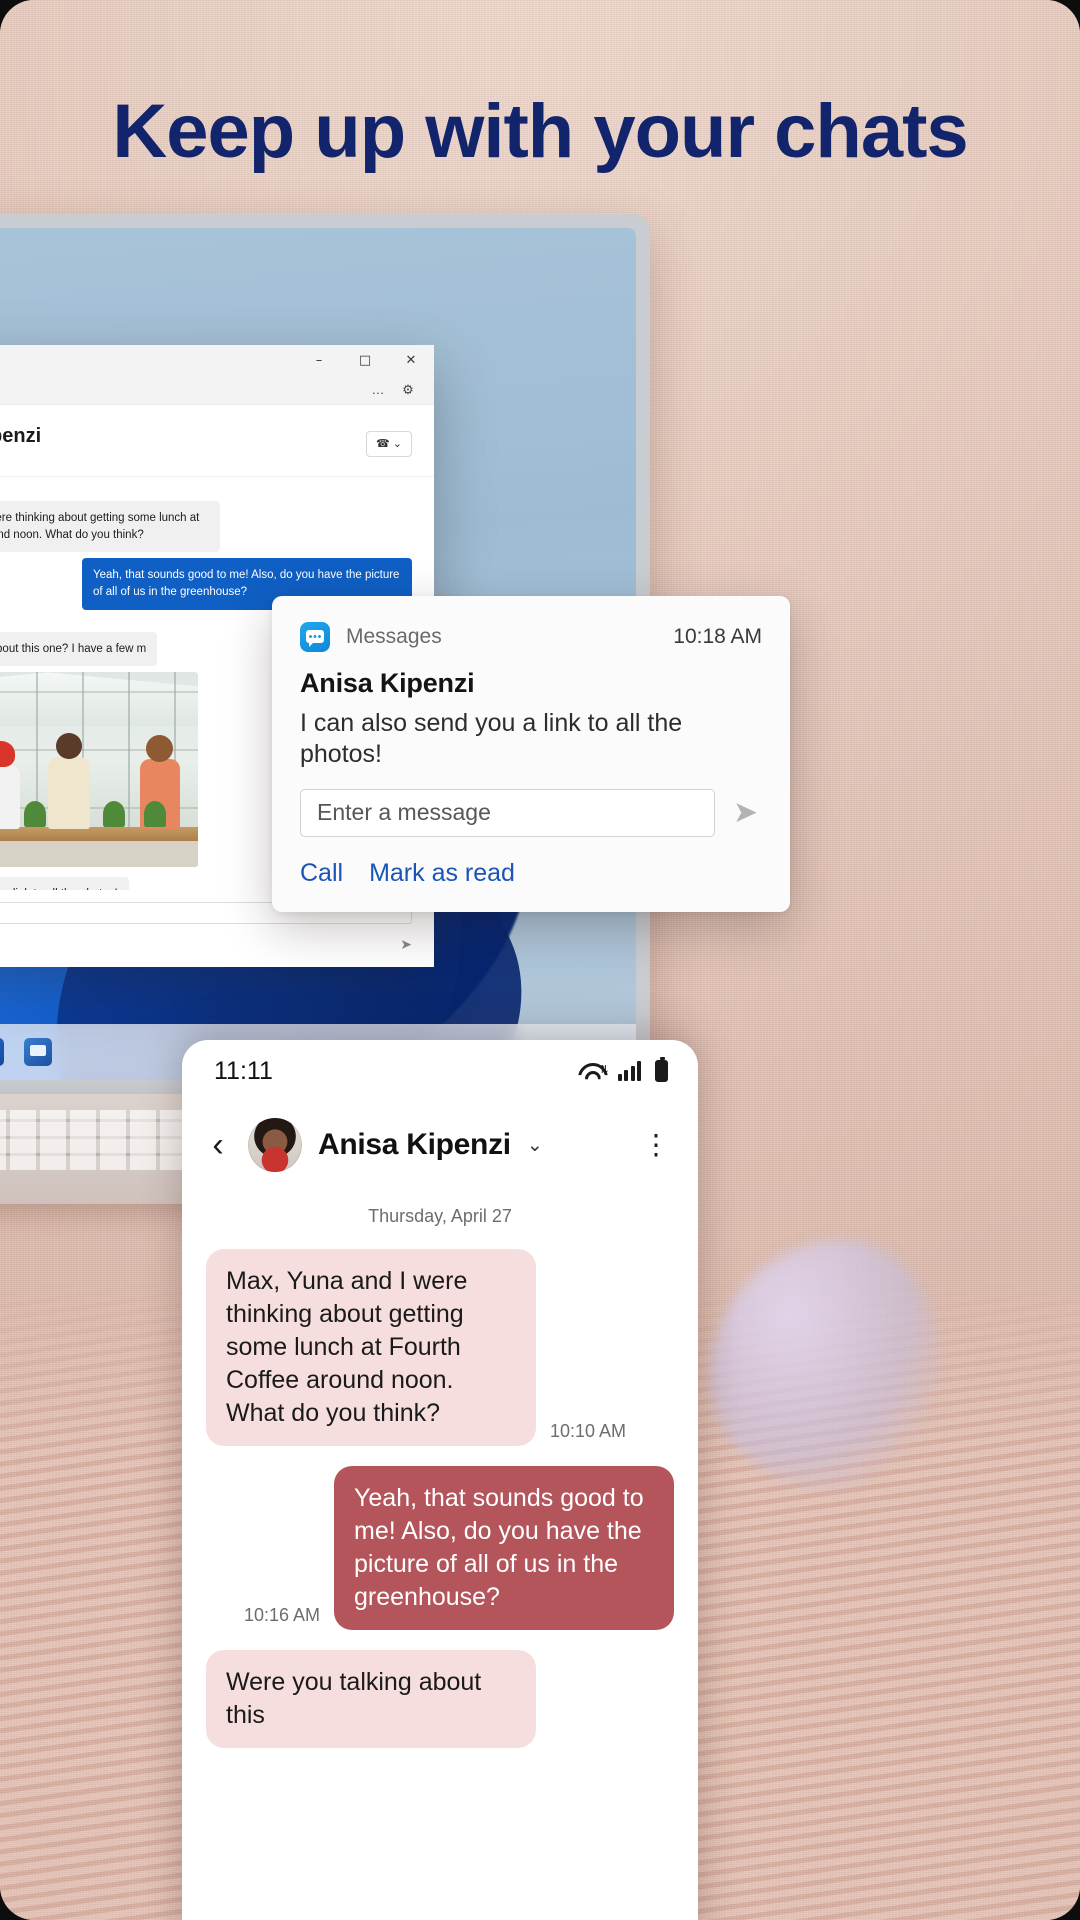 The width and height of the screenshot is (1080, 1920). What do you see at coordinates (661, 1069) in the screenshot?
I see `battery-icon` at bounding box center [661, 1069].